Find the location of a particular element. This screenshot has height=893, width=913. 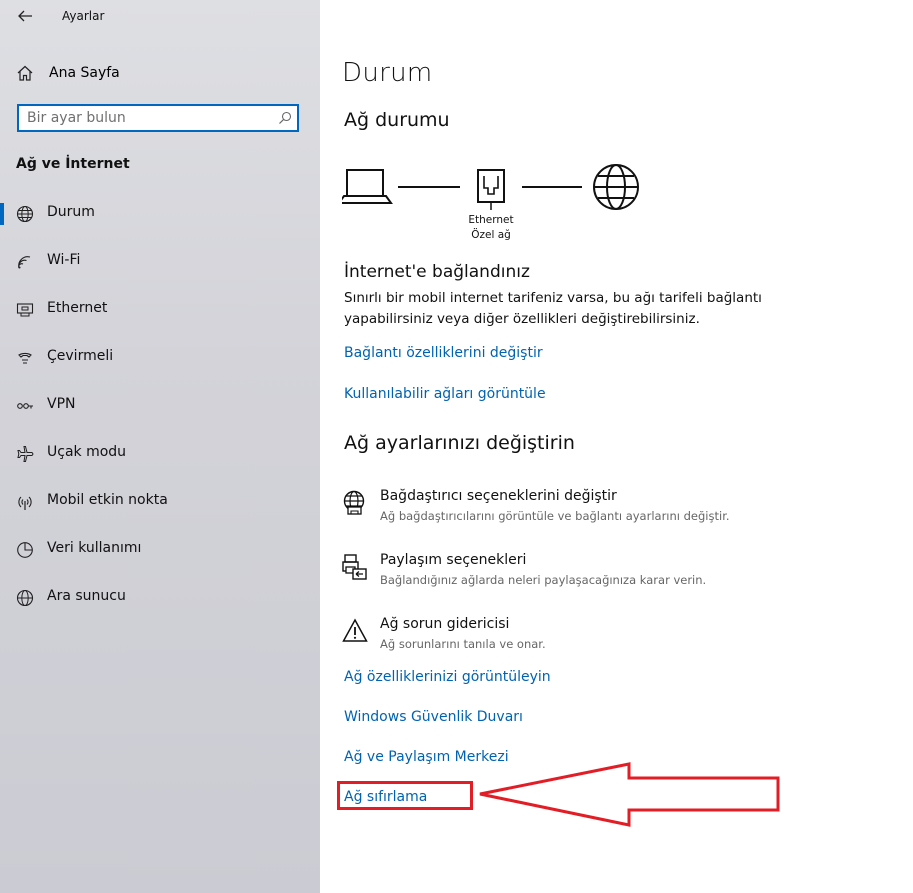

sidebar-item-label: Veri kullanımı is located at coordinates (94, 548).